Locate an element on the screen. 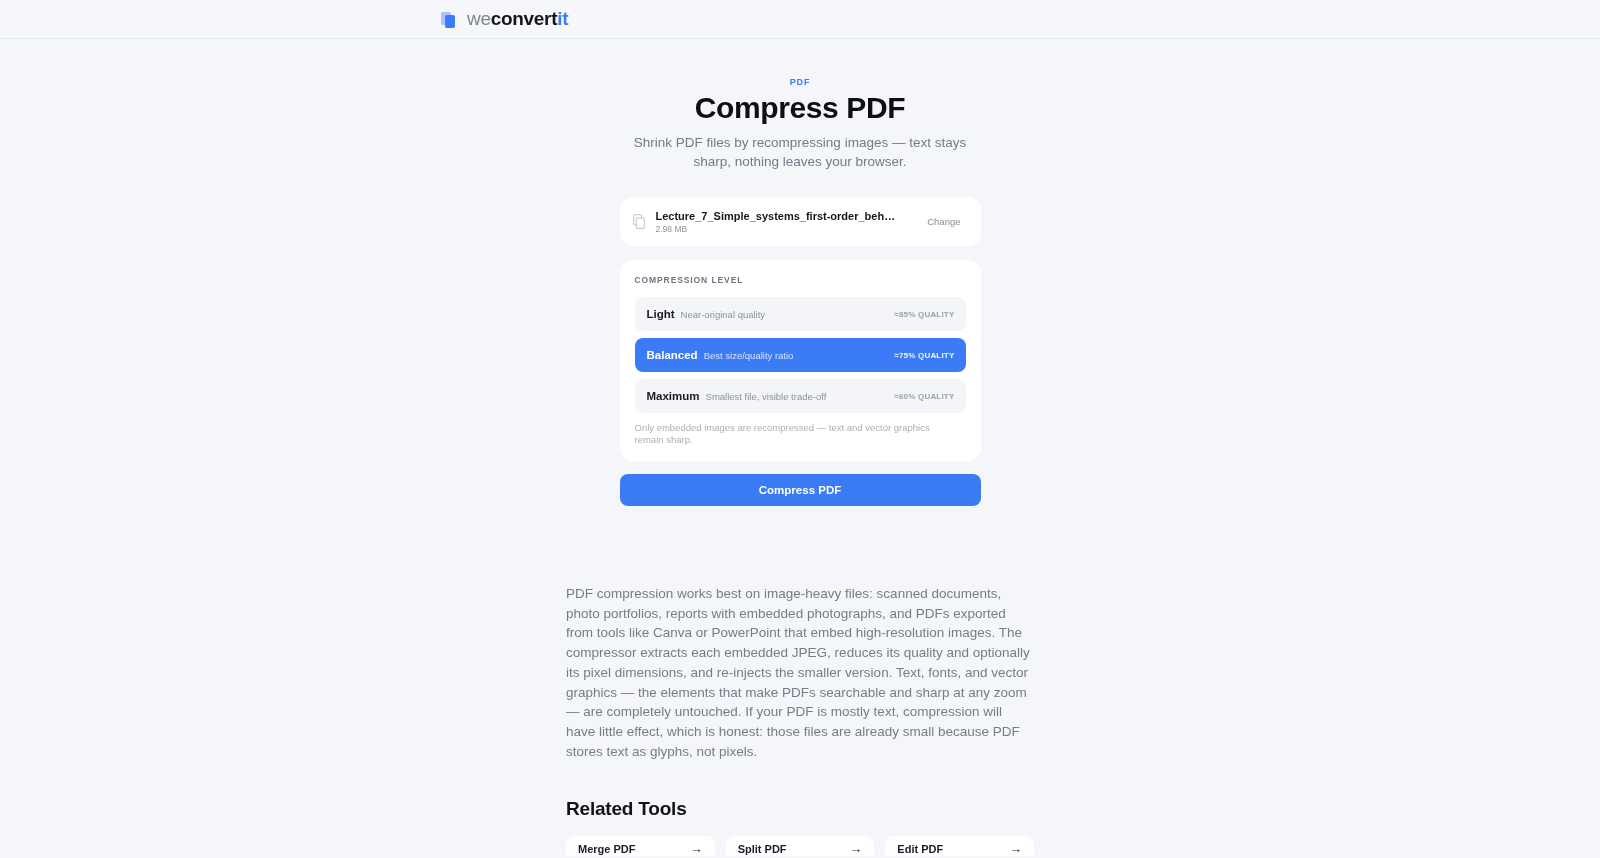  option-description: Best size/quality ratio is located at coordinates (749, 355).